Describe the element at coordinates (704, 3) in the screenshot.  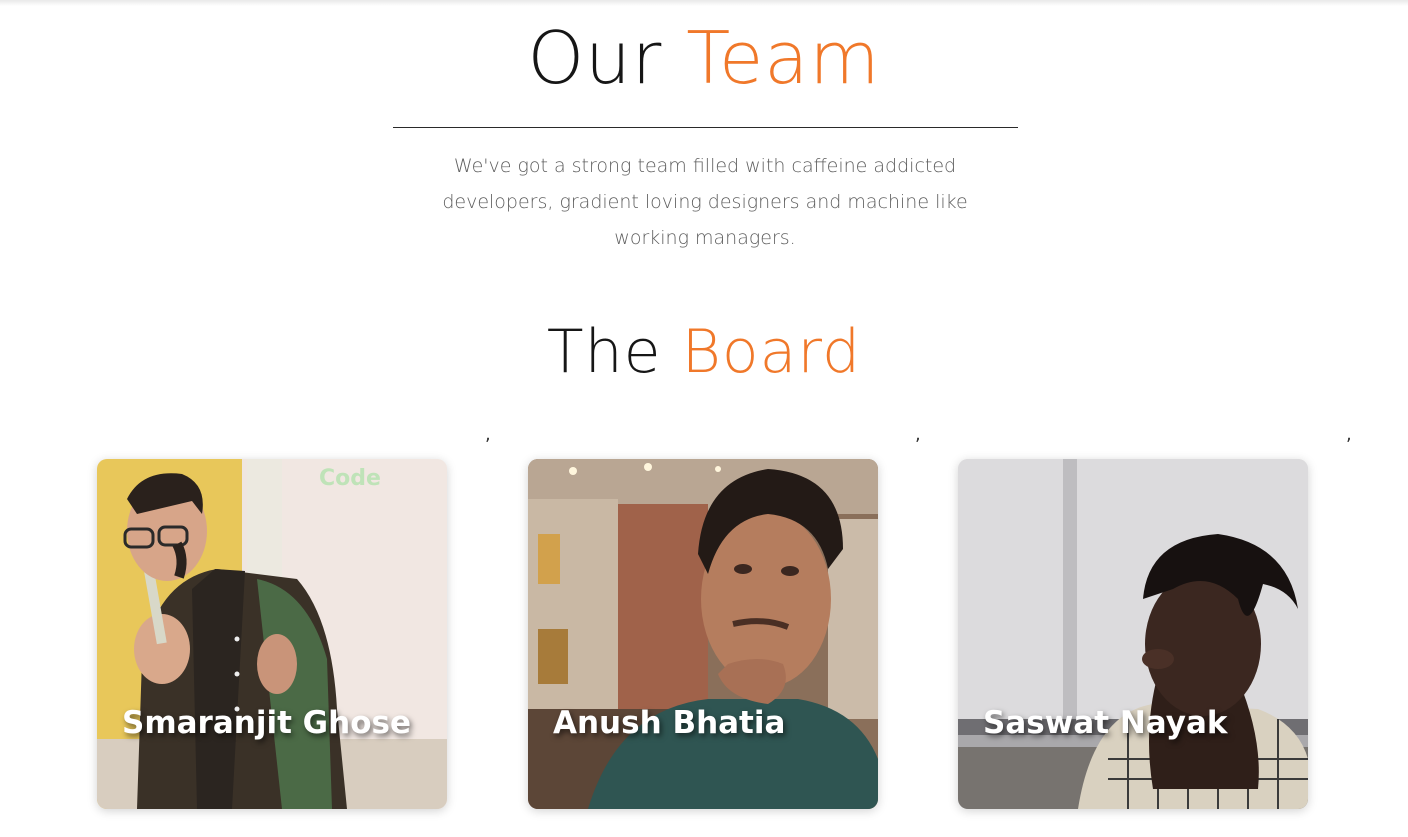
I see `navbar-shadow` at that location.